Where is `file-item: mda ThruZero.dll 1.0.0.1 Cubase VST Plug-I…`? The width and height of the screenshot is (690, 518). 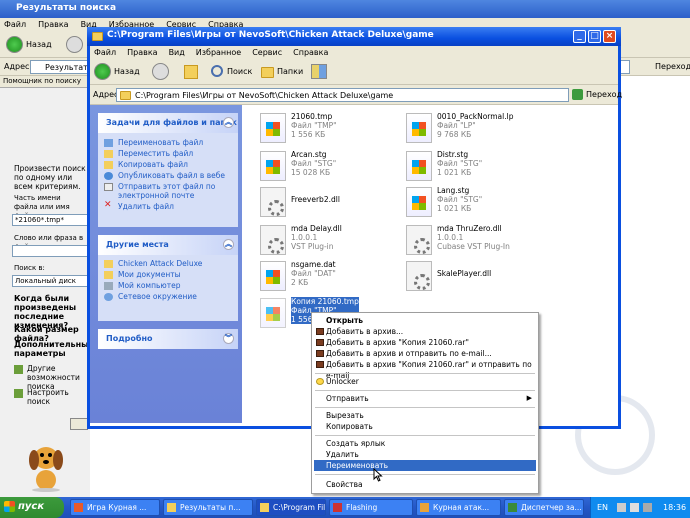
file-item: mda ThruZero.dll 1.0.0.1 Cubase VST Plug-I… is located at coordinates (493, 240).